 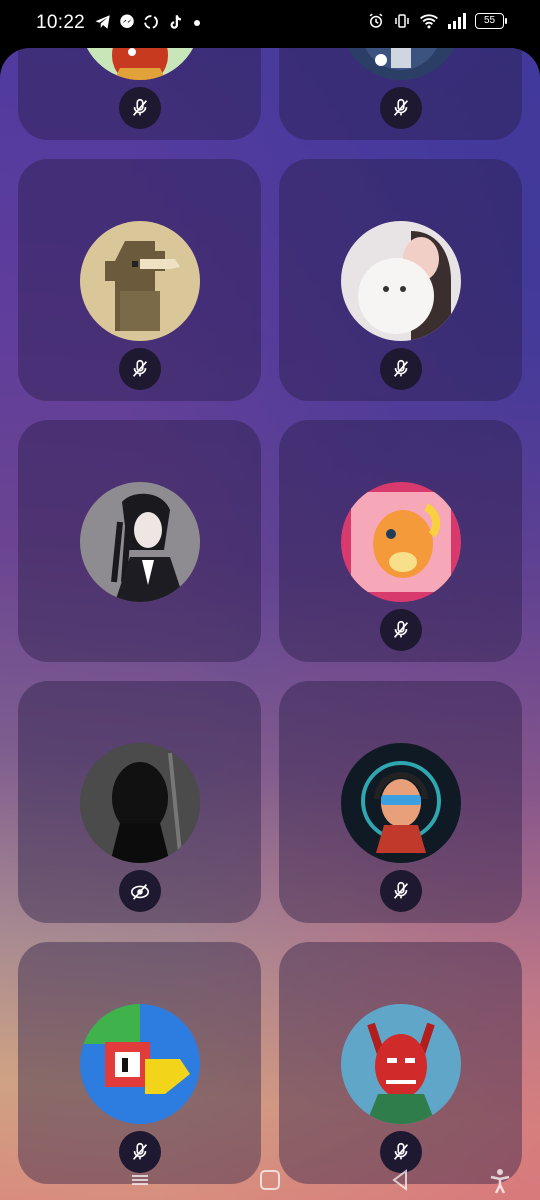 I want to click on recent-apps-icon, so click(x=140, y=1180).